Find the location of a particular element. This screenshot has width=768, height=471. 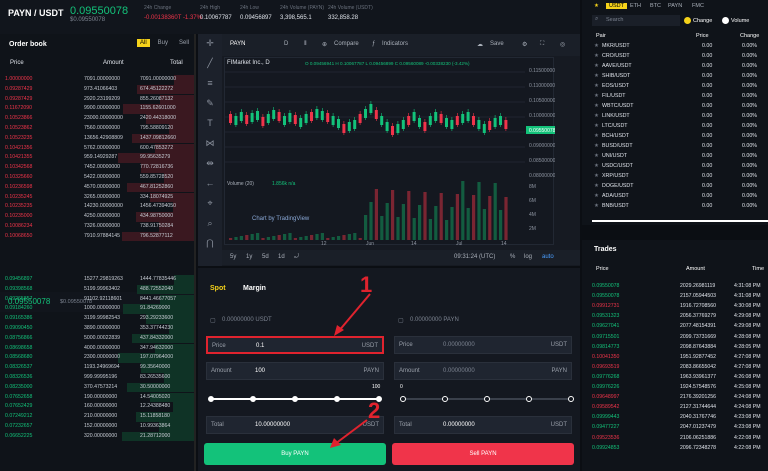

market-row: ★ BCH/USDT 0.00 0.00% is located at coordinates (675, 137).